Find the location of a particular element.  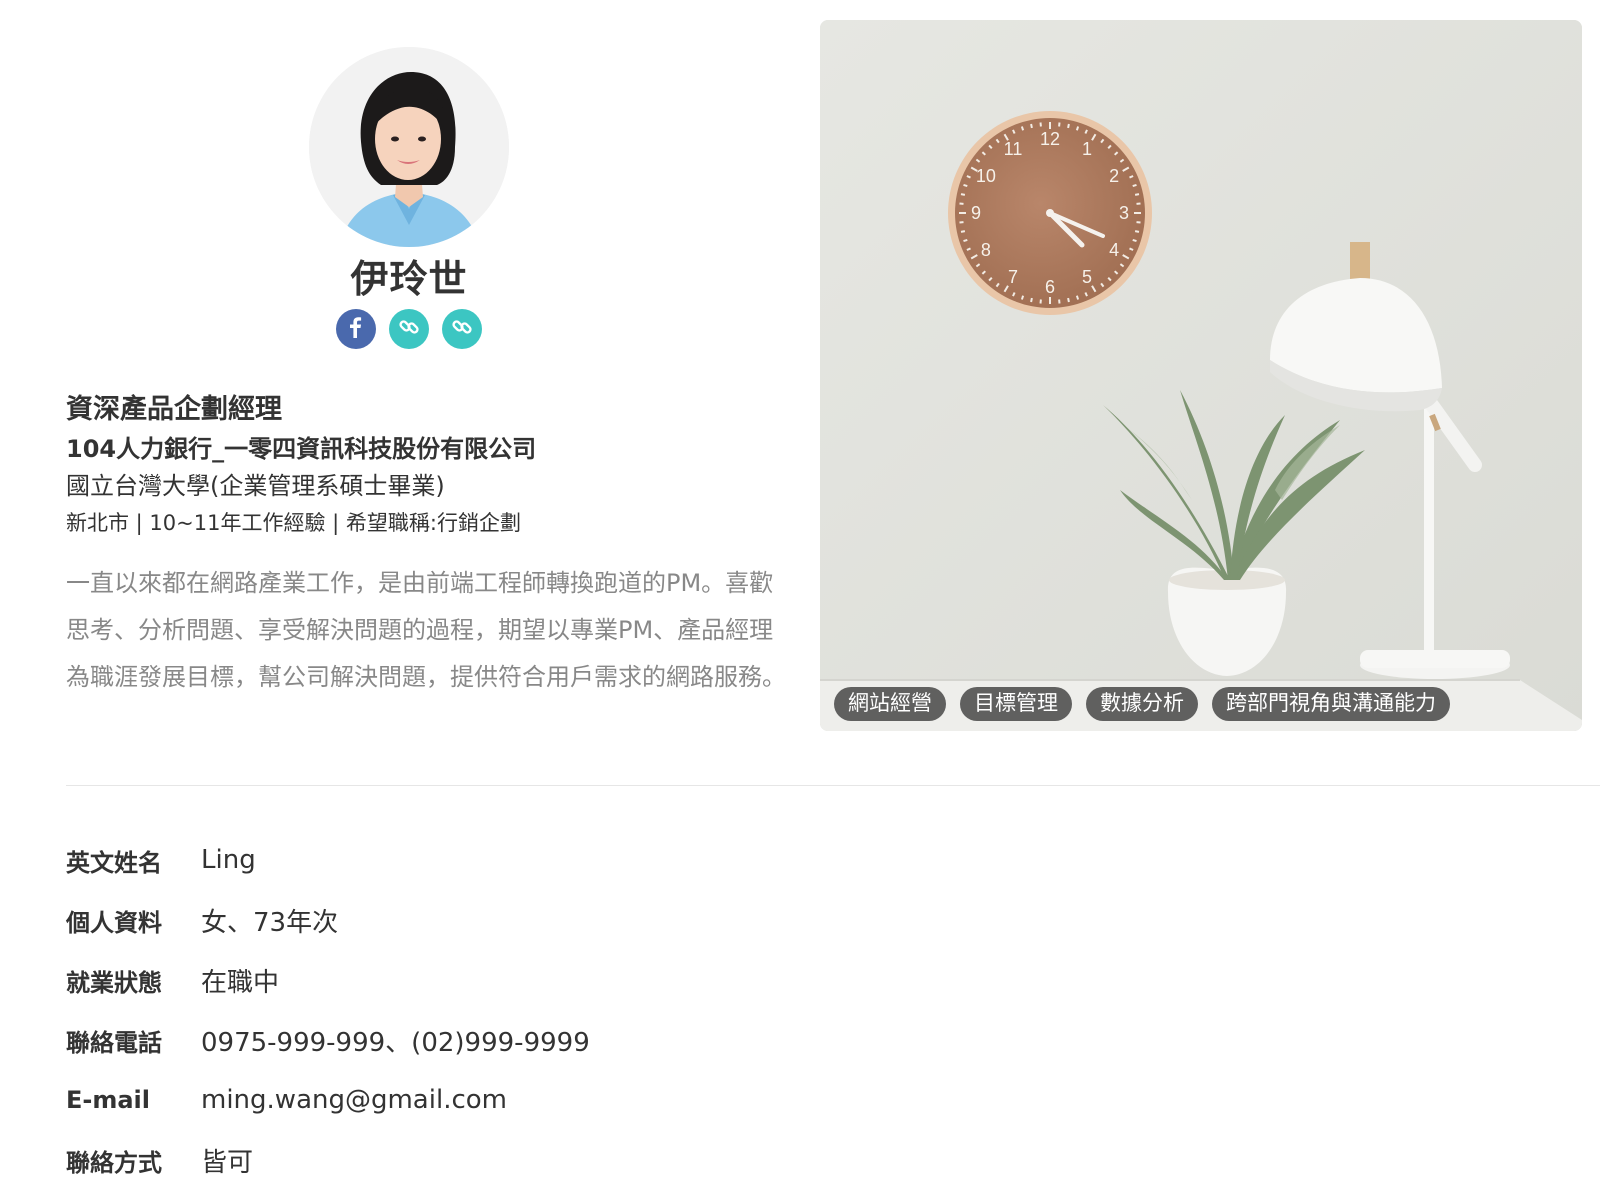

clock-number: 9 is located at coordinates (976, 213).